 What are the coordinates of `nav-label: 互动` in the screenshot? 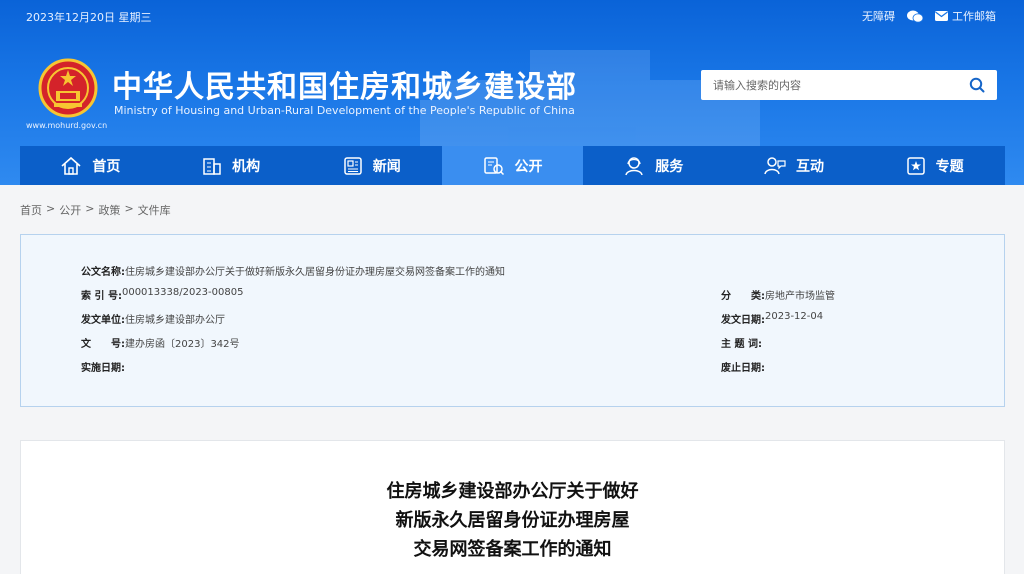 It's located at (809, 166).